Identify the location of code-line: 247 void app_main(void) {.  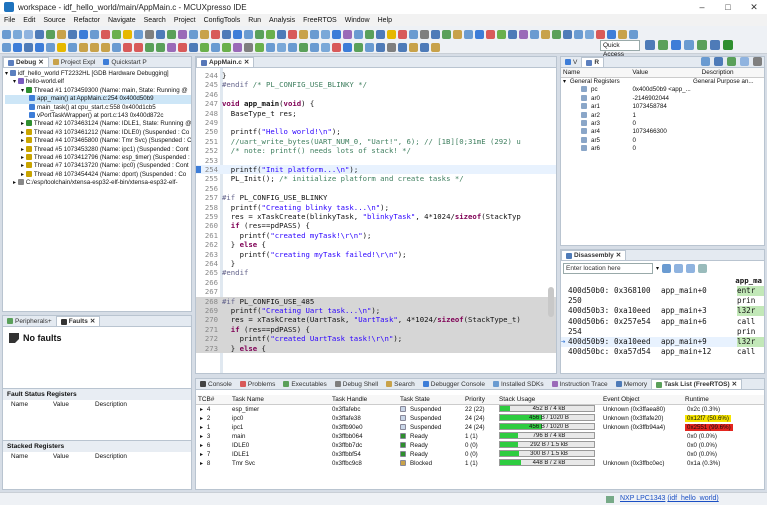
(376, 103).